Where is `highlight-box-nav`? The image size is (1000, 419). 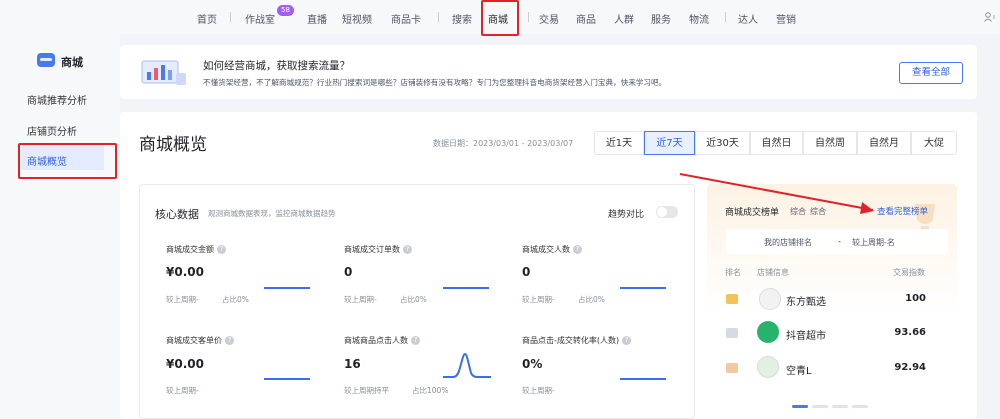 highlight-box-nav is located at coordinates (500, 18).